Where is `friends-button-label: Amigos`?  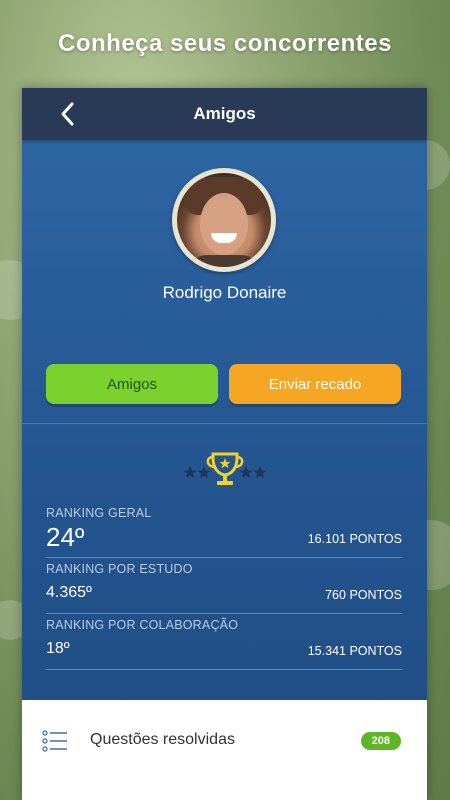
friends-button-label: Amigos is located at coordinates (132, 384).